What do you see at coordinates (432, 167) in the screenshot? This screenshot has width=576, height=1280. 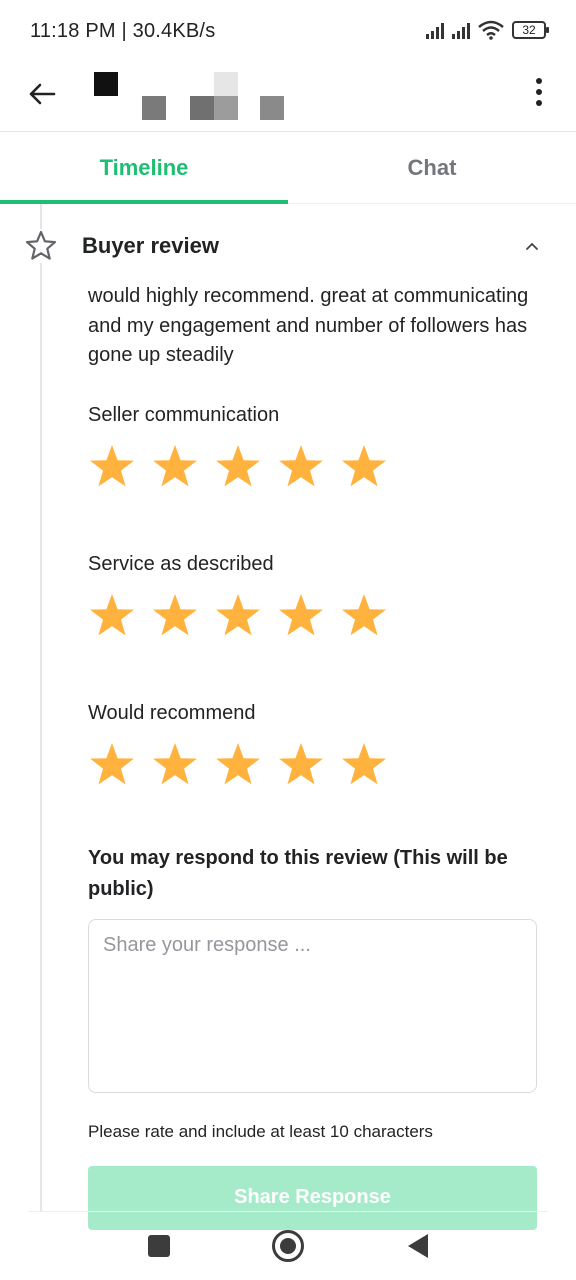 I see `tab-chat: Chat` at bounding box center [432, 167].